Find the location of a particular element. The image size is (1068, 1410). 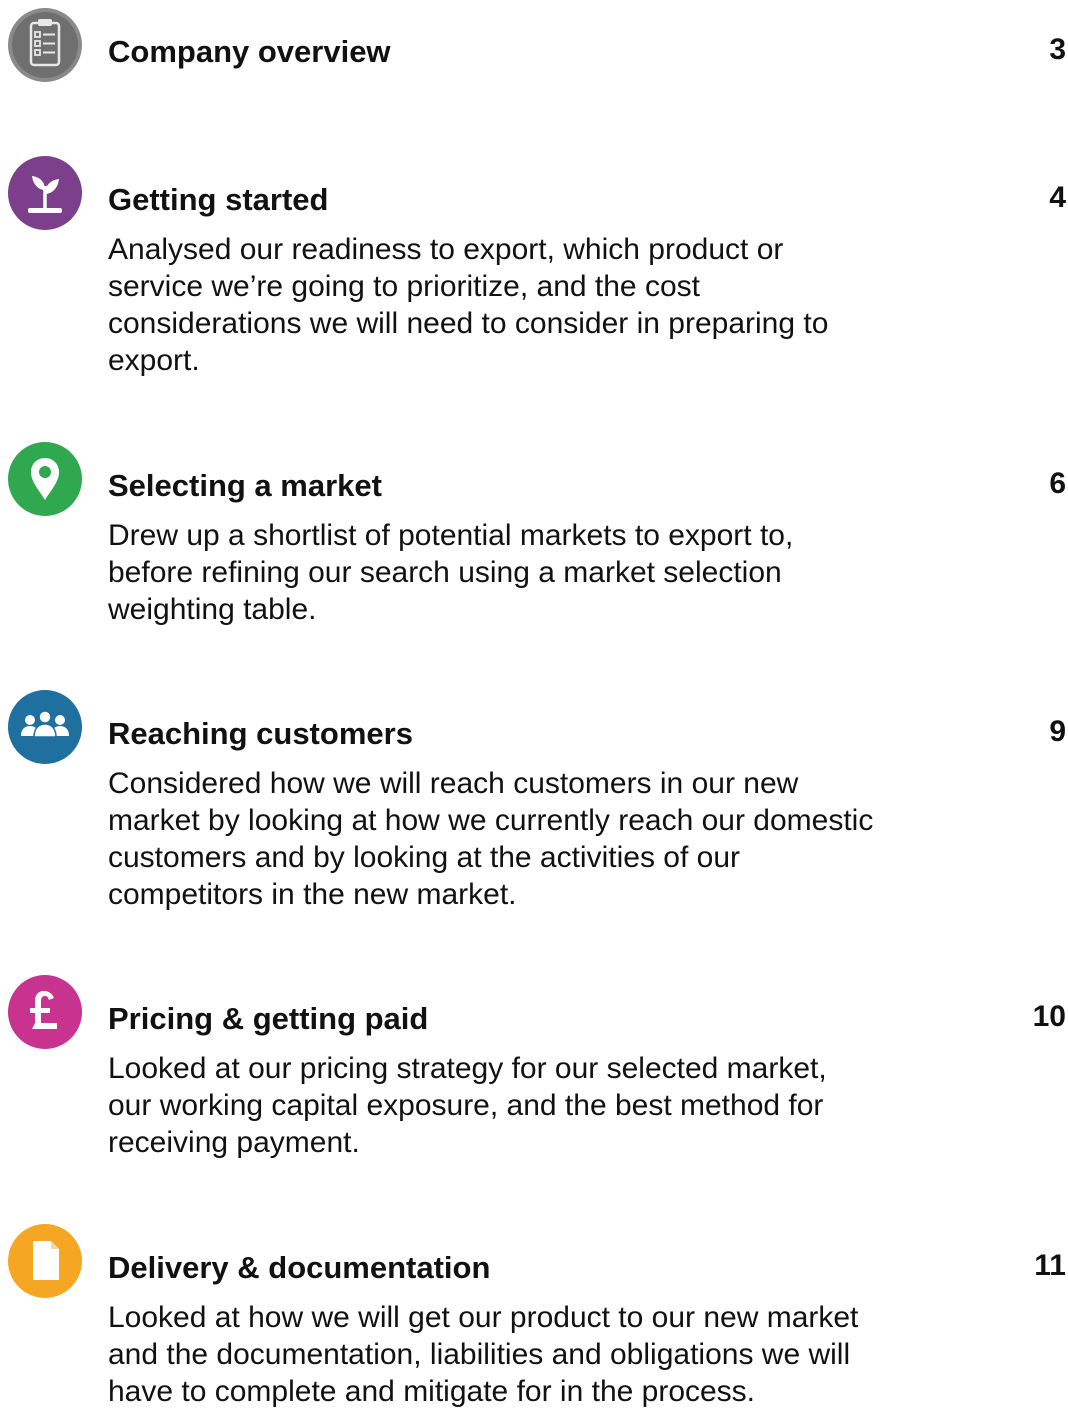

toc-page-number: 4 is located at coordinates (1057, 197).